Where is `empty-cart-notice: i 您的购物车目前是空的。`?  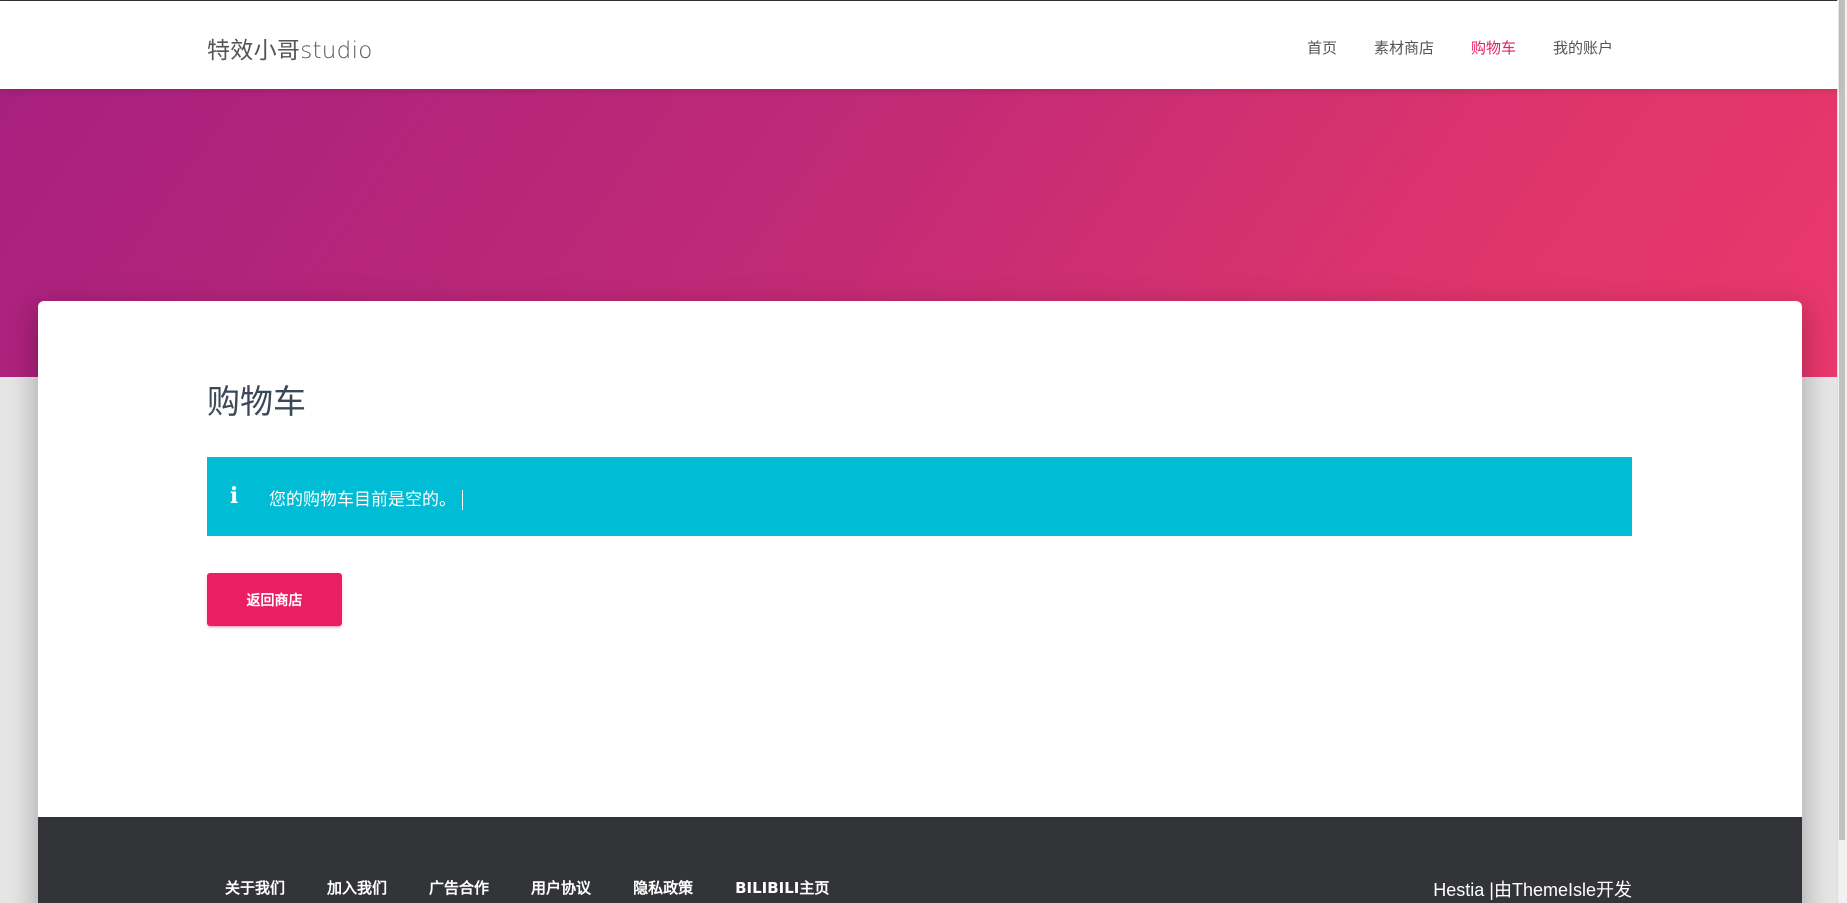 empty-cart-notice: i 您的购物车目前是空的。 is located at coordinates (919, 496).